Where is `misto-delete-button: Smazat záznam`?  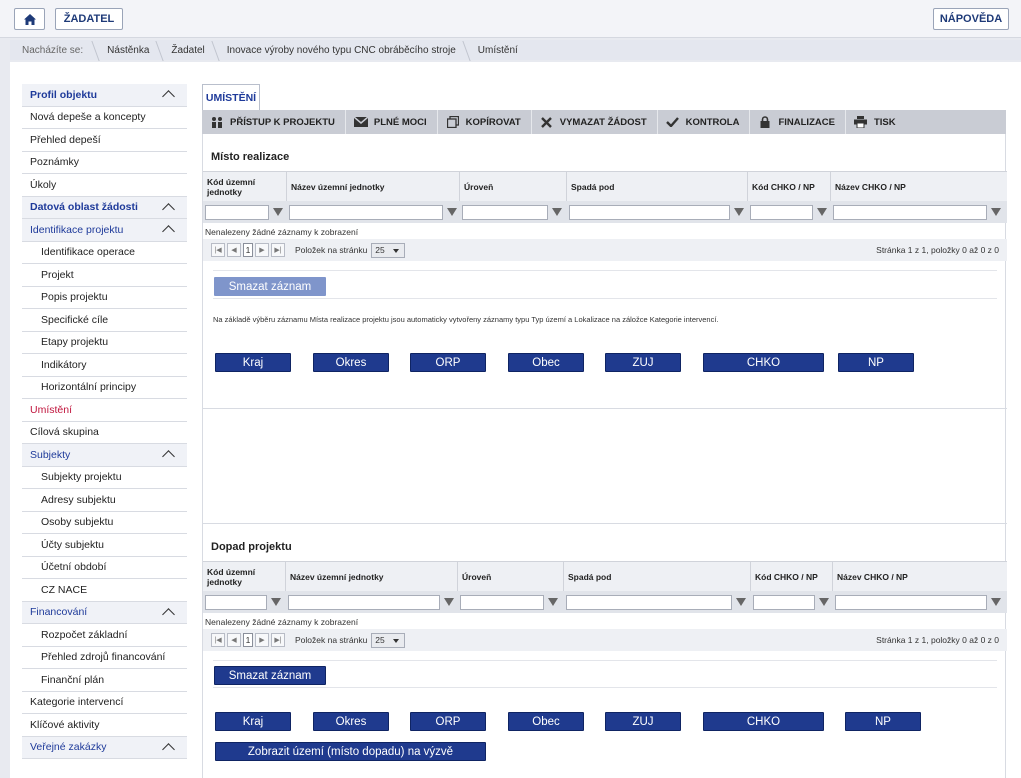 misto-delete-button: Smazat záznam is located at coordinates (270, 286).